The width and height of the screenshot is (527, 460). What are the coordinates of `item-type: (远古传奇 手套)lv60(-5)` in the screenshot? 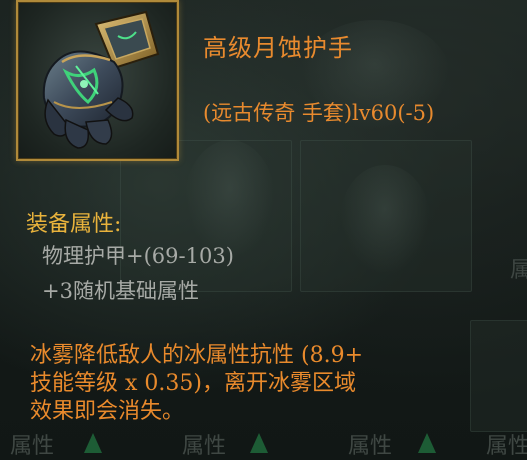 It's located at (319, 113).